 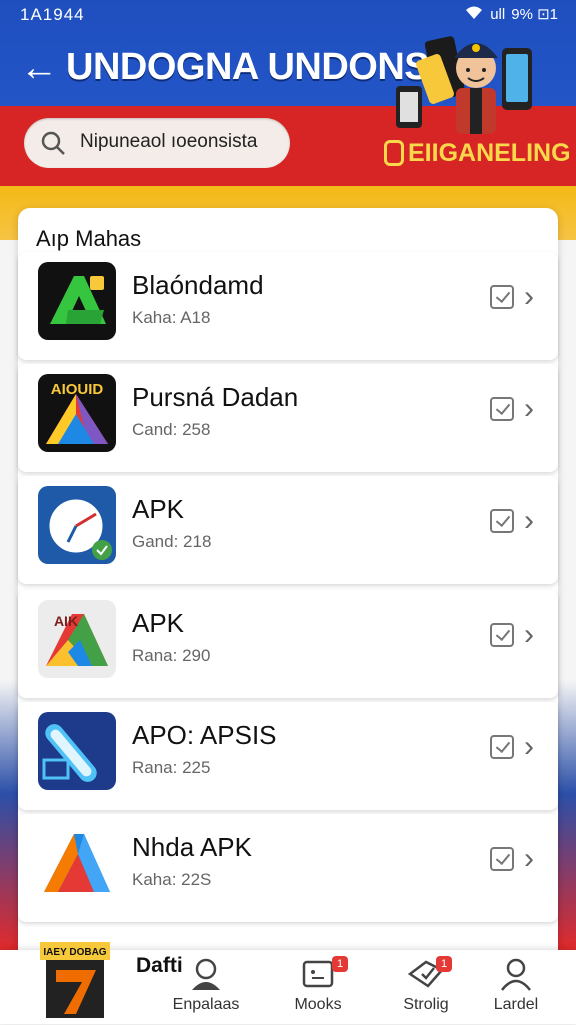 I want to click on app-icon-text: AIOUID, so click(x=77, y=389).